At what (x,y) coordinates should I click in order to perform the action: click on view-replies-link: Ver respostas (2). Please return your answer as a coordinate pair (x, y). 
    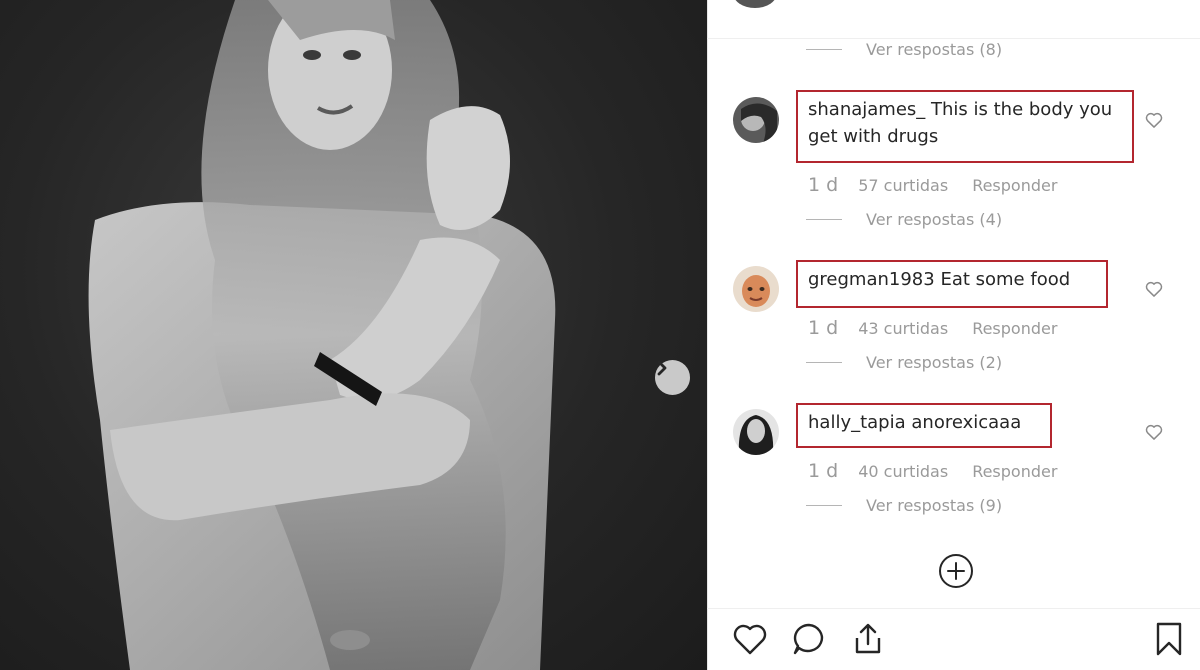
    Looking at the image, I should click on (904, 362).